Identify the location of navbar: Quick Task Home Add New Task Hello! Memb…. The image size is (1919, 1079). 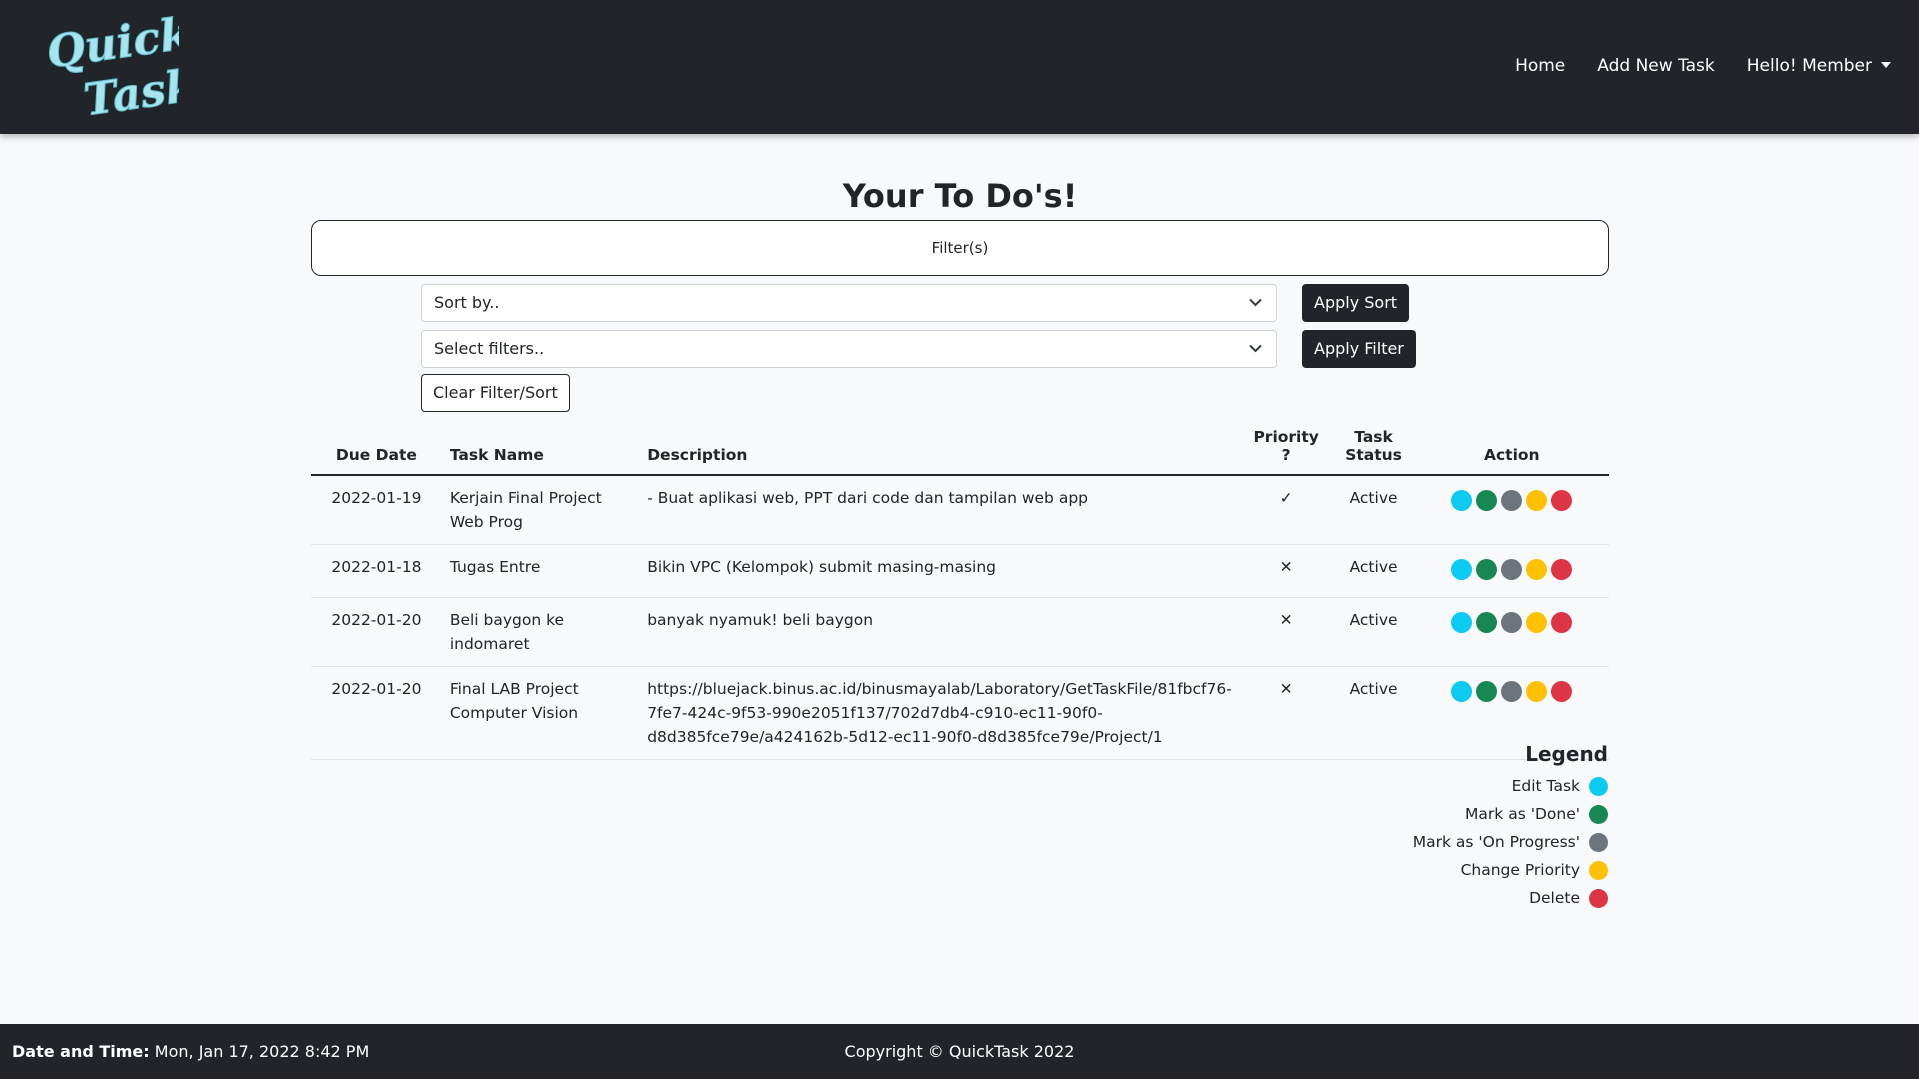
(959, 67).